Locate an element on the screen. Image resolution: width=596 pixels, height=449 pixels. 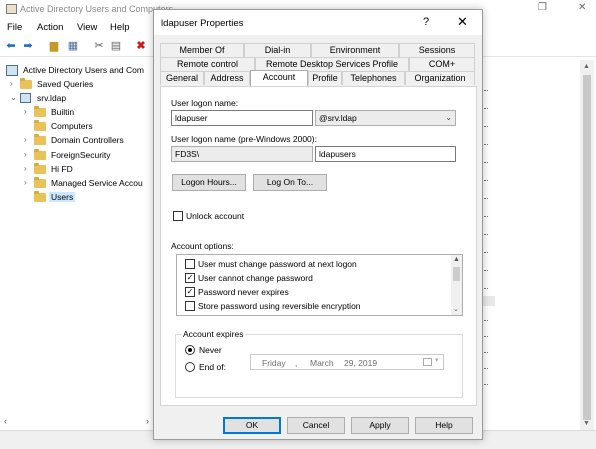
scroll-left-icon: ‹ is located at coordinates (5, 421).